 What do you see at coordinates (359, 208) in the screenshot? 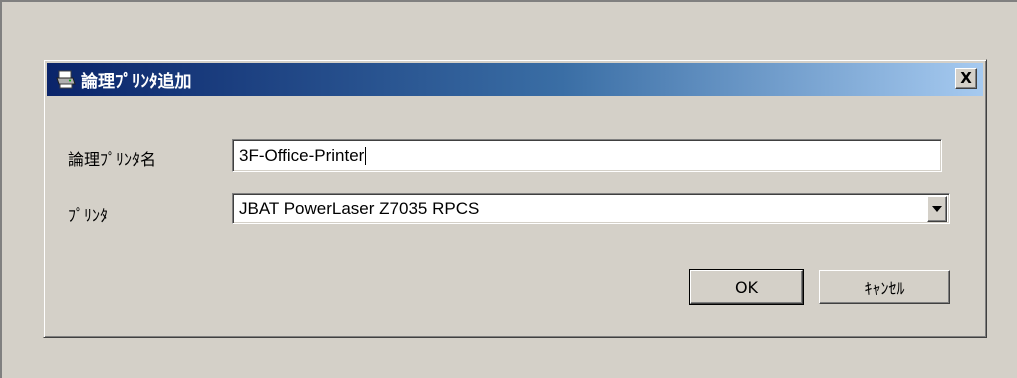
I see `printer-select-value: JBAT PowerLaser Z7035 RPCS` at bounding box center [359, 208].